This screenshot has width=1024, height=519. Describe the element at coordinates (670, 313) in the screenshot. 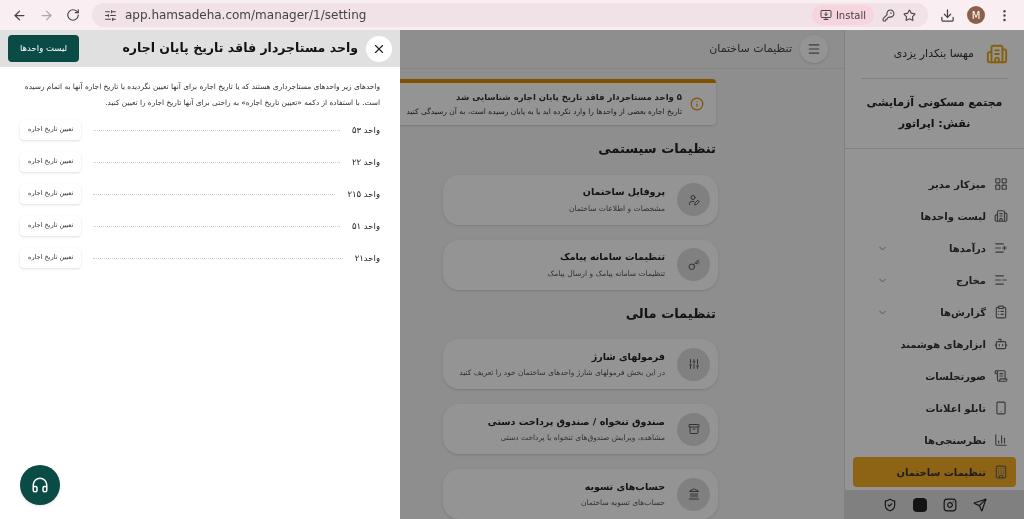

I see `section-title: تنظیمات مالی` at that location.